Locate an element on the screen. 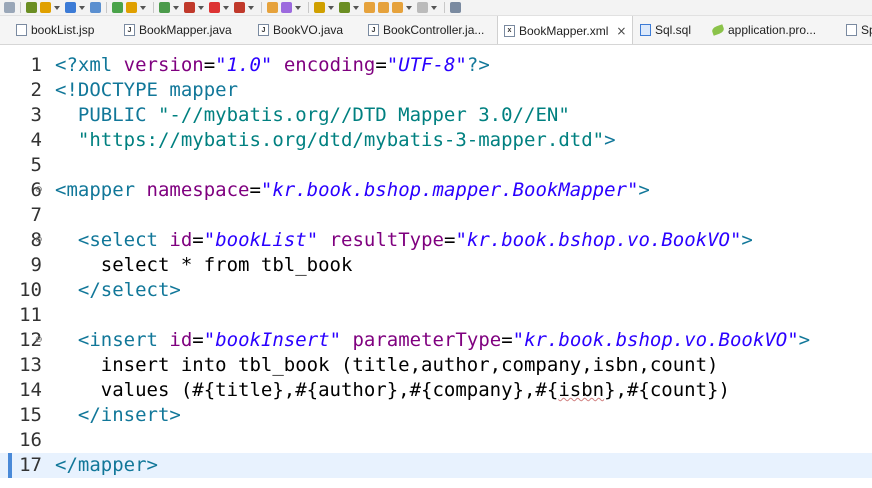 This screenshot has width=872, height=488. java-file-icon: J is located at coordinates (263, 30).